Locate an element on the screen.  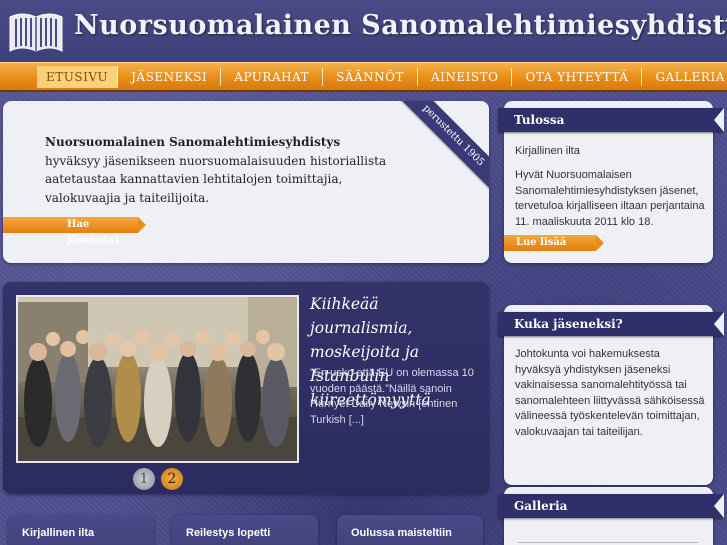
nav-item-ota-yhteytta: OTA YHTEYTTÄ is located at coordinates (577, 76).